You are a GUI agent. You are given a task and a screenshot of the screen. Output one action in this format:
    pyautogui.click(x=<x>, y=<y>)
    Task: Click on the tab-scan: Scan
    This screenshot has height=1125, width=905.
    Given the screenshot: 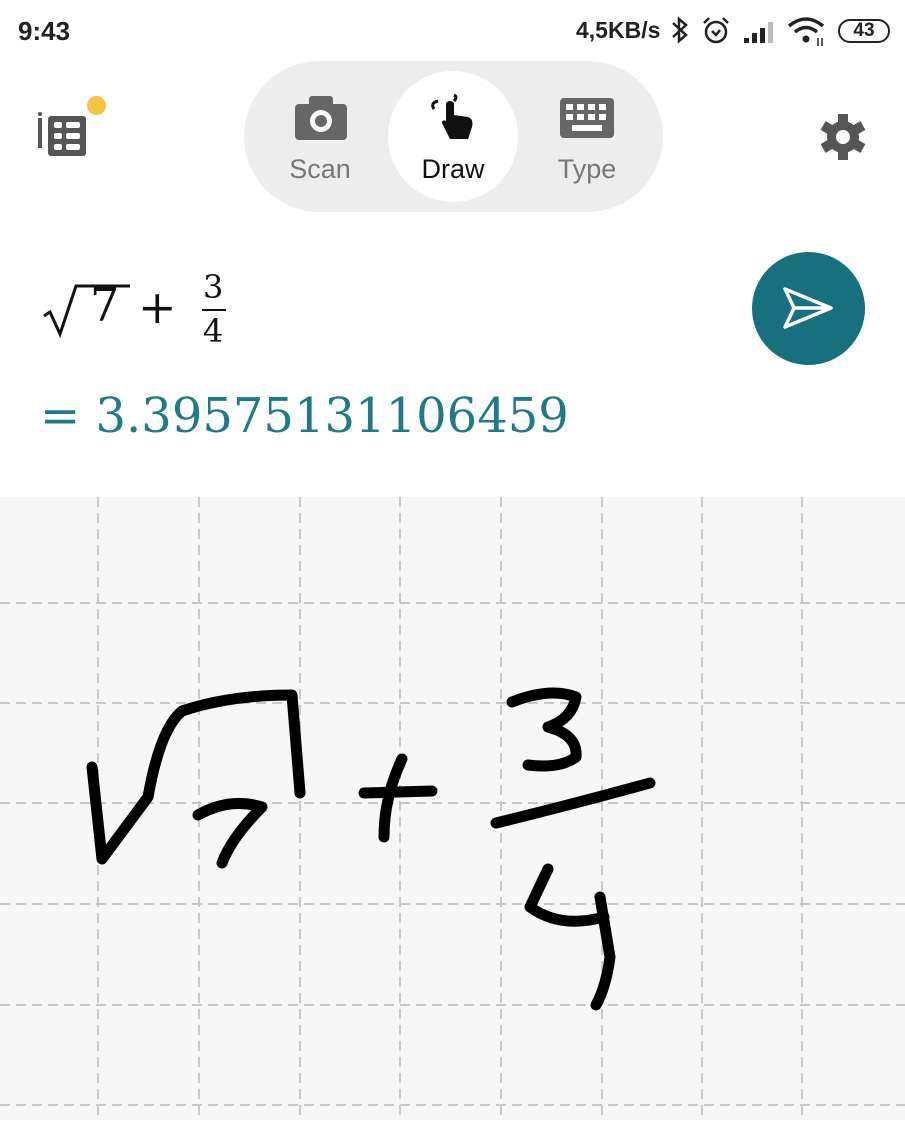 What is the action you would take?
    pyautogui.click(x=320, y=136)
    